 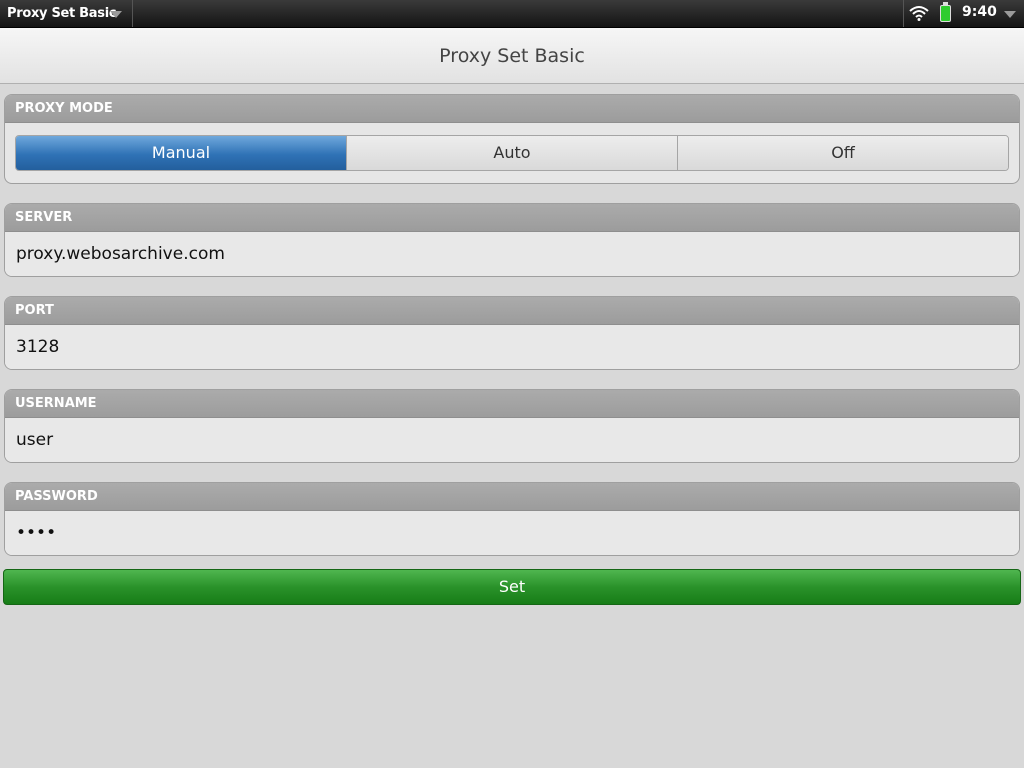 I want to click on app-menu: Proxy Set Basic, so click(x=66, y=13).